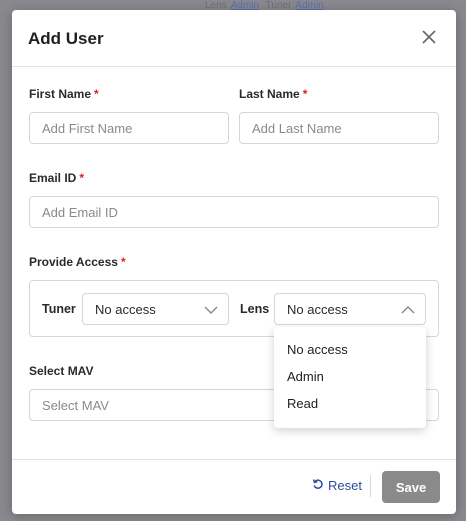  I want to click on lens-label: Lens, so click(255, 309).